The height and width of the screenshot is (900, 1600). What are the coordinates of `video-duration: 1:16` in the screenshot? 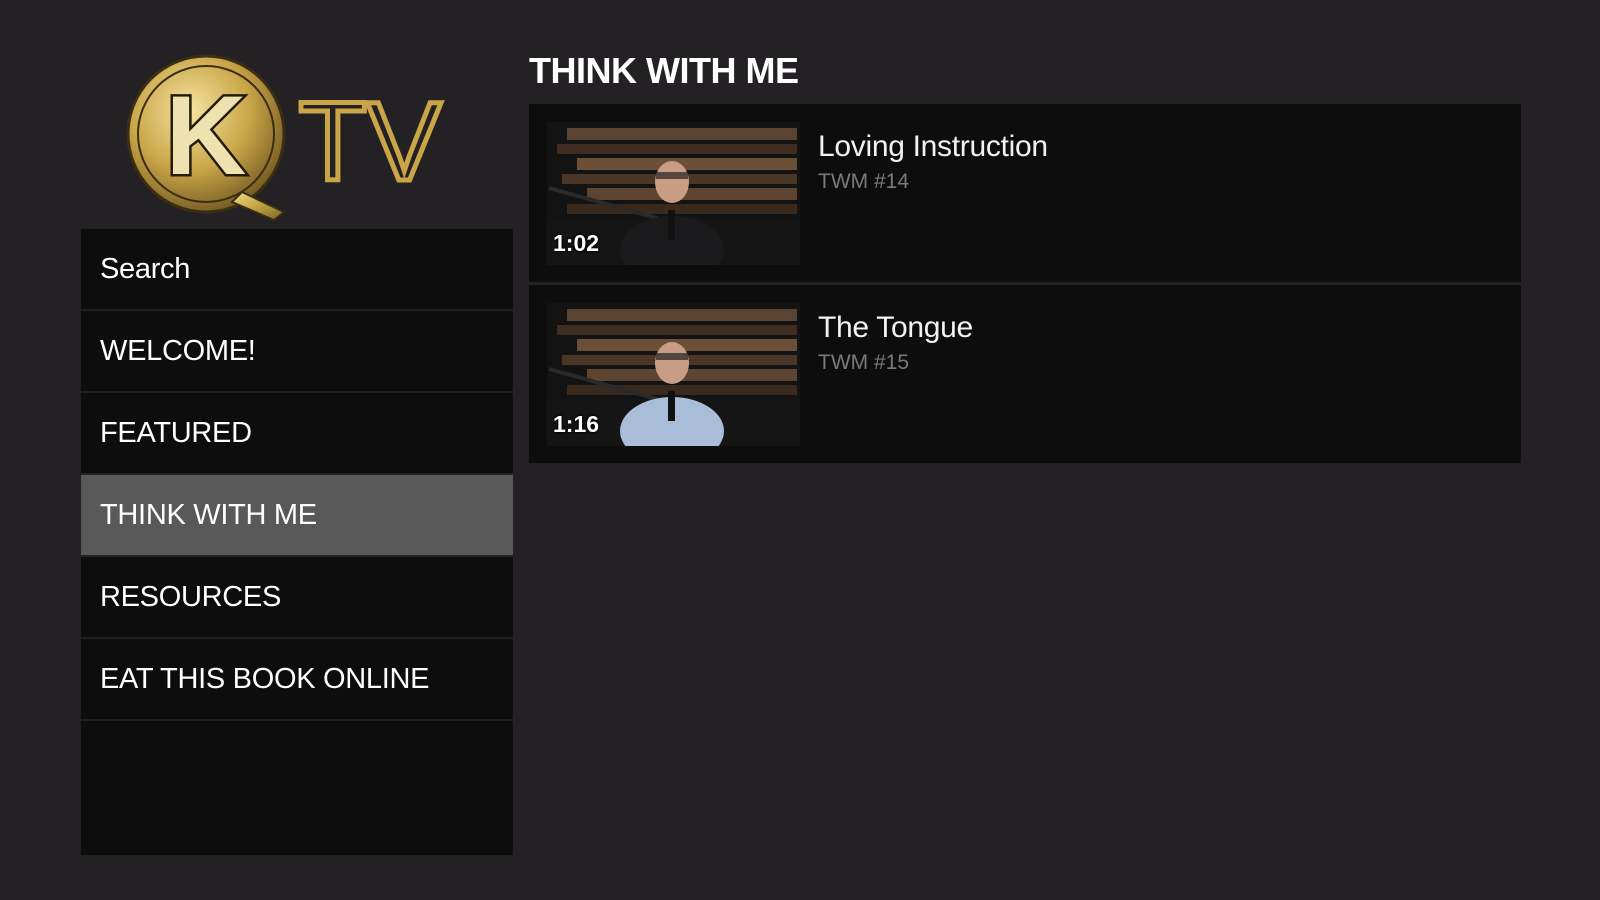 It's located at (576, 424).